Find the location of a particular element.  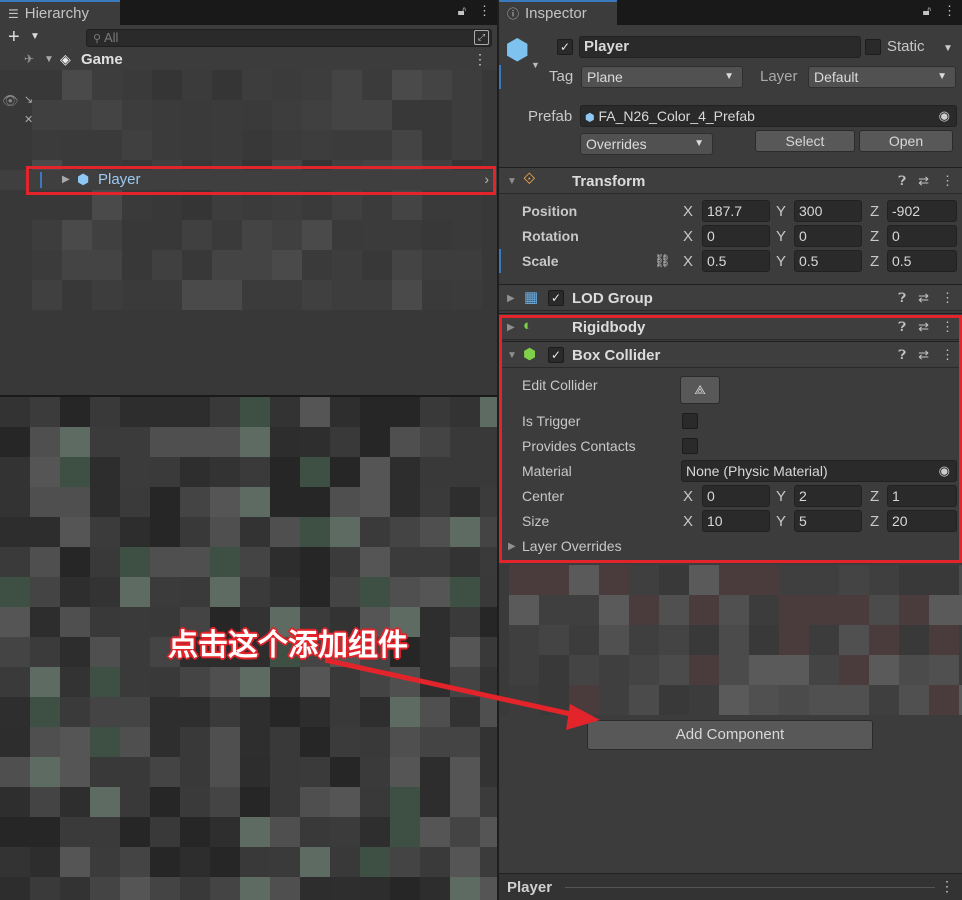

annotation-text: 点击这个添加组件 is located at coordinates (288, 645).